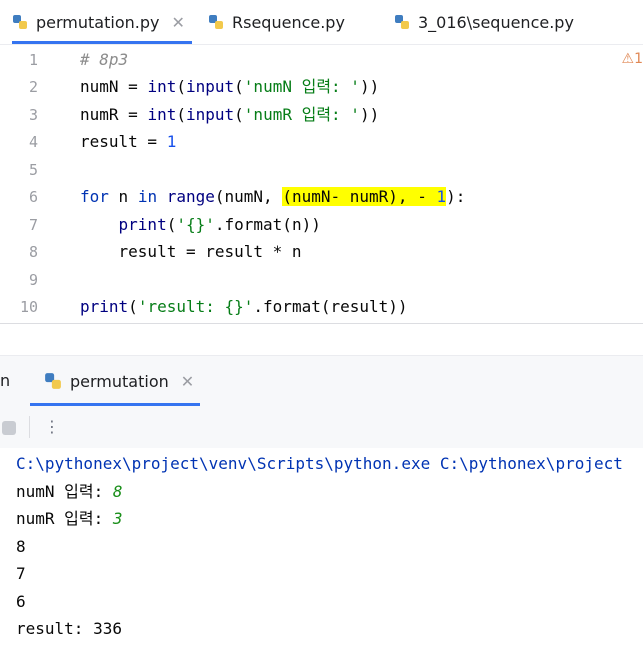  I want to click on code-line: for n in range(numN, (numN- numR), - 1):, so click(272, 197).